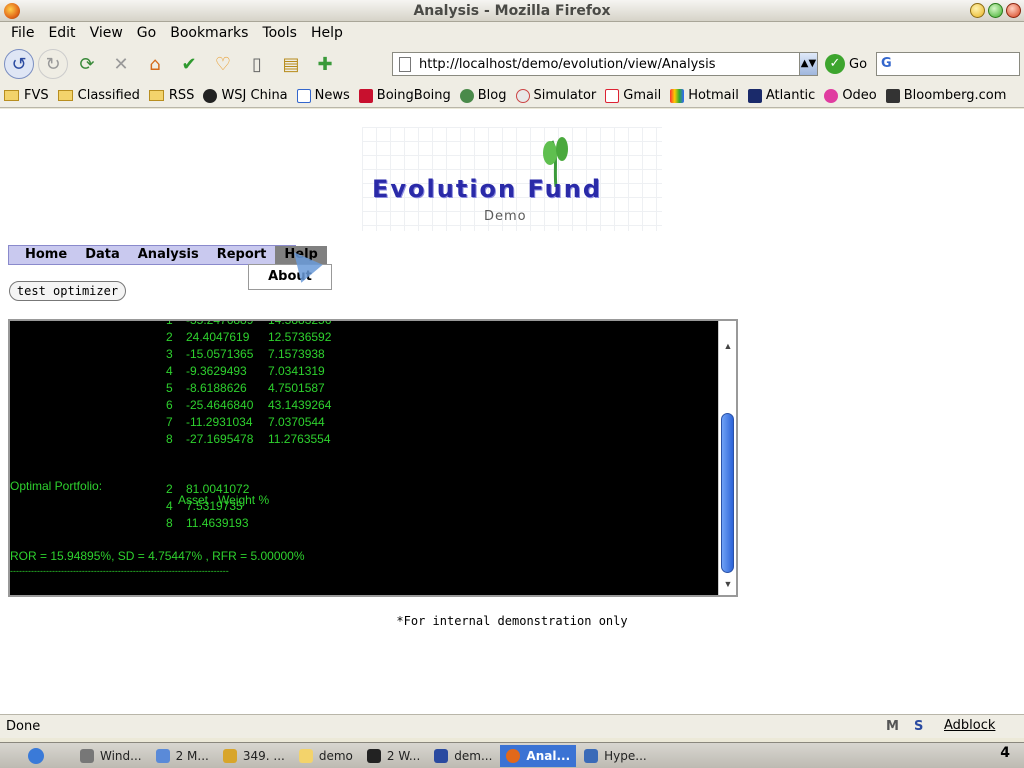  Describe the element at coordinates (139, 493) in the screenshot. I see `portfolio-heading-row: Optimal Portfolio: Asset Weight %` at that location.